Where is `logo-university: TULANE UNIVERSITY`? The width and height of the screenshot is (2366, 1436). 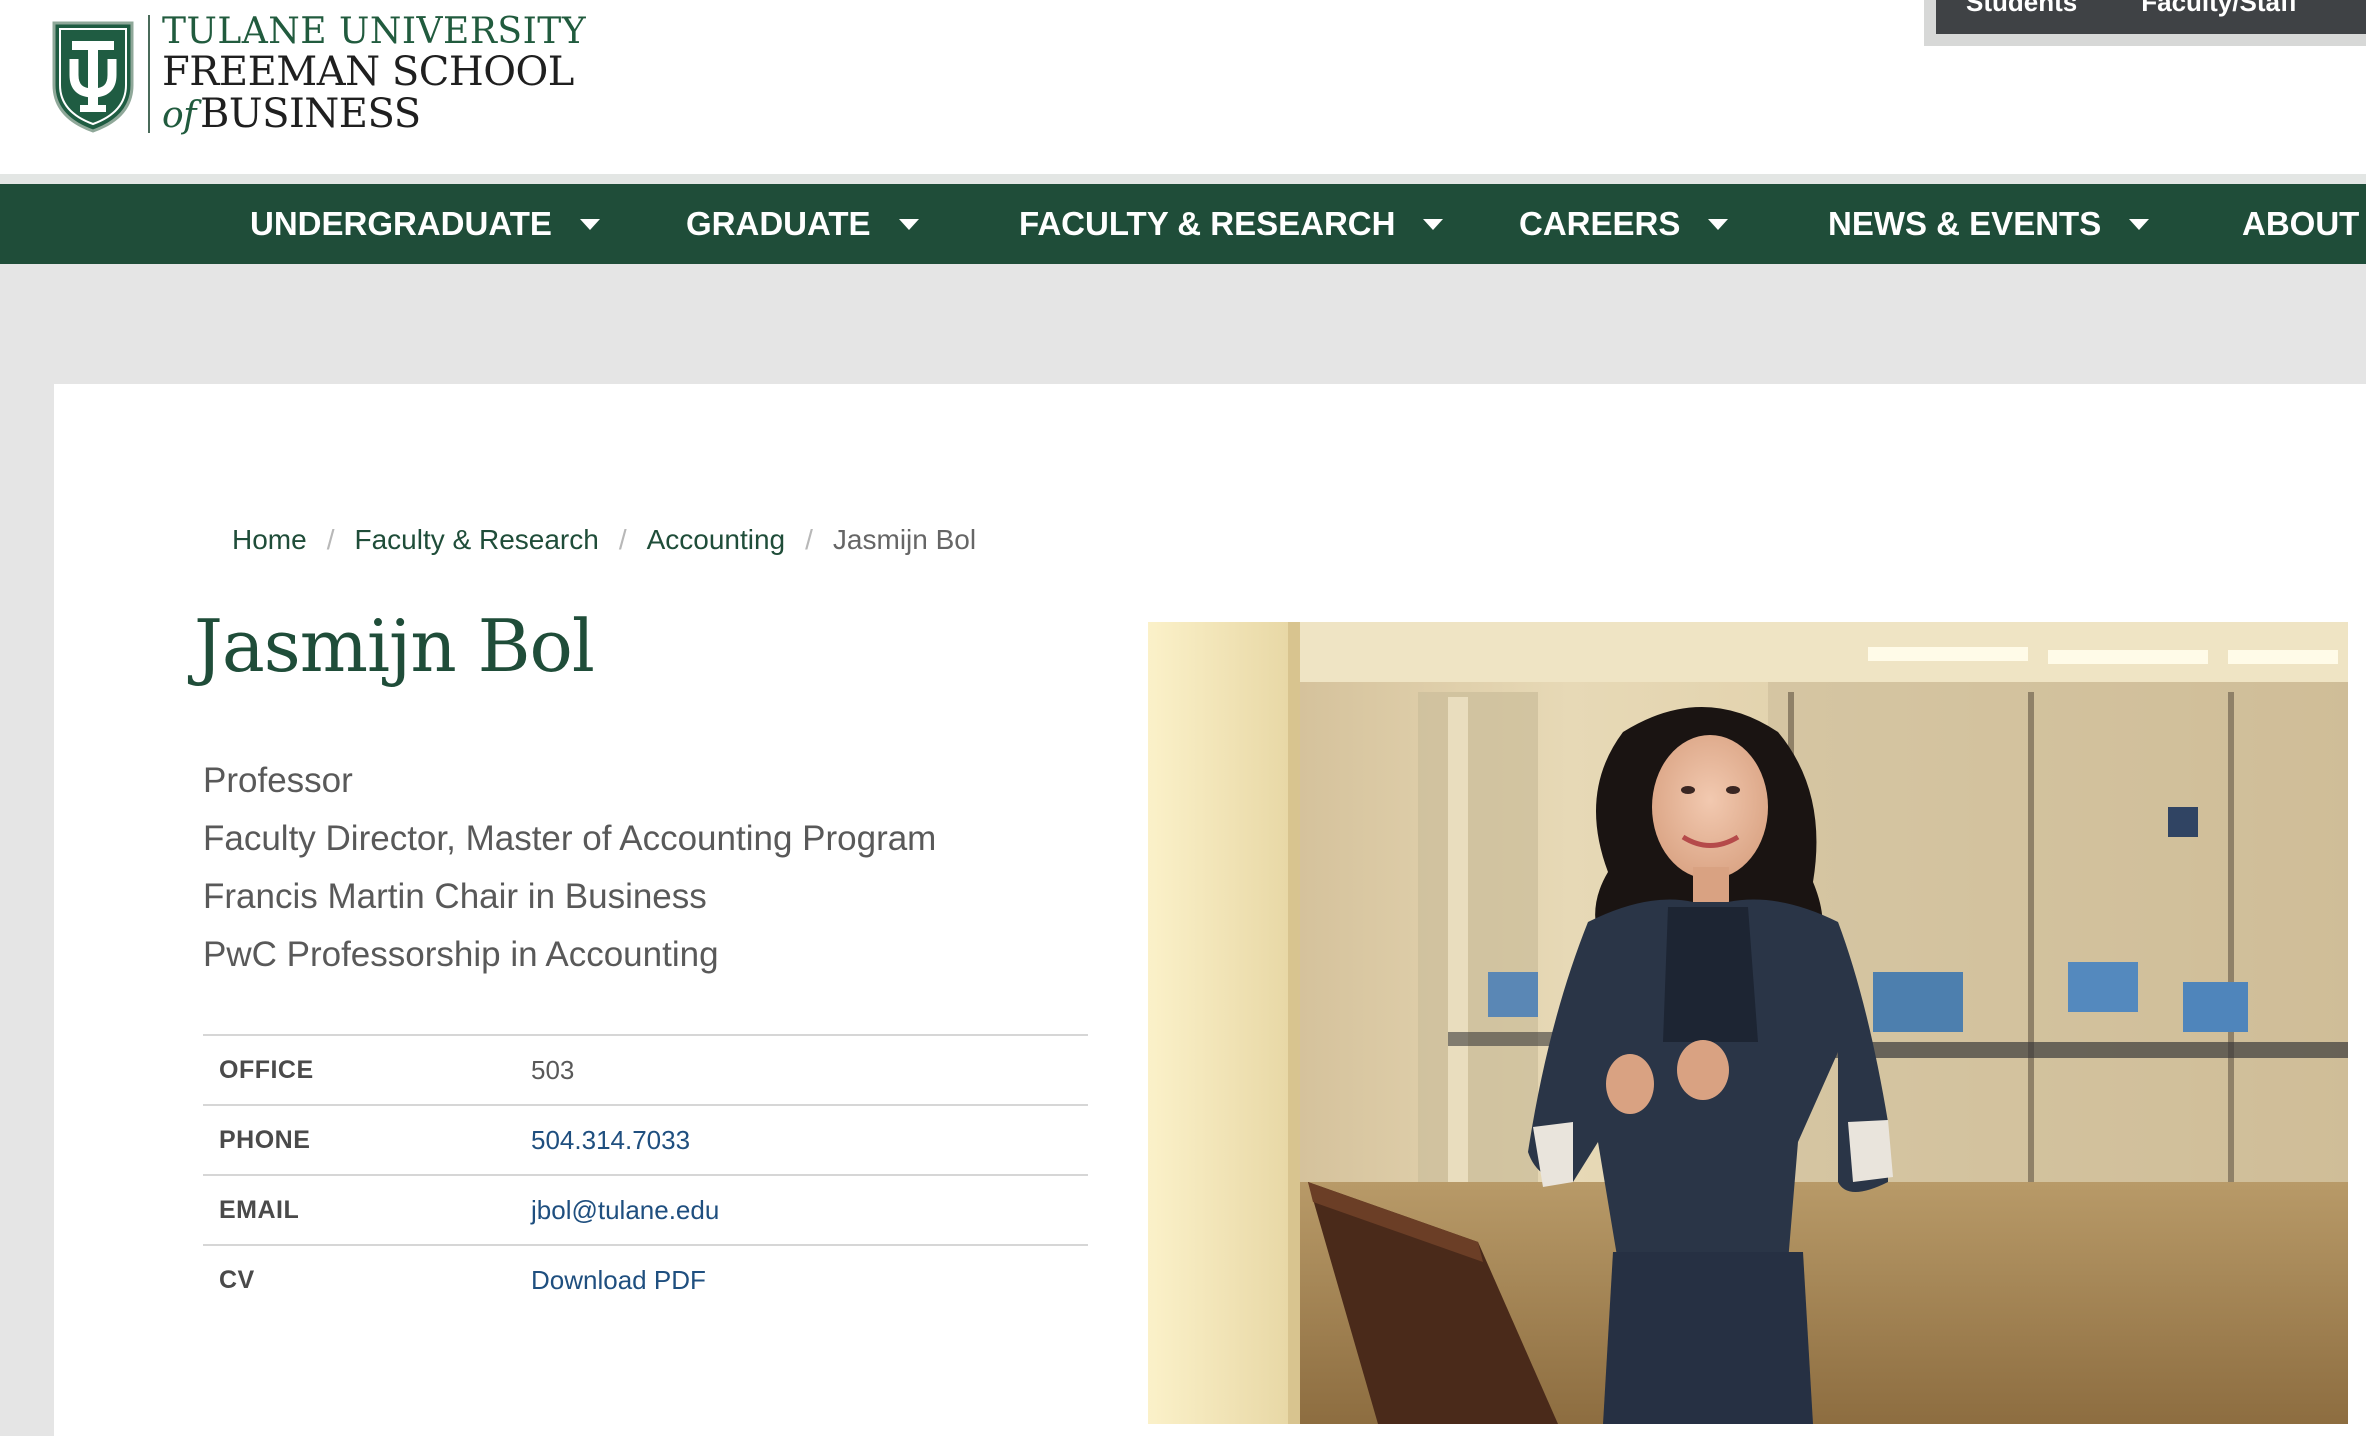 logo-university: TULANE UNIVERSITY is located at coordinates (374, 31).